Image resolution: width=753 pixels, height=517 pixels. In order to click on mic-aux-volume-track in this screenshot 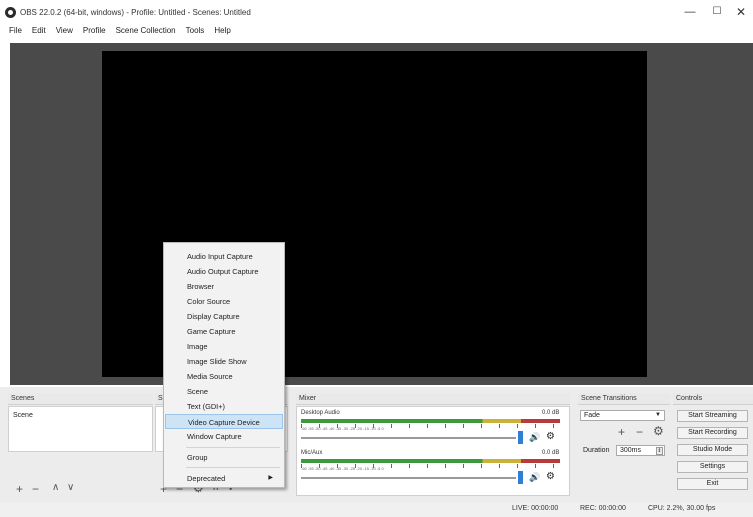, I will do `click(408, 478)`.